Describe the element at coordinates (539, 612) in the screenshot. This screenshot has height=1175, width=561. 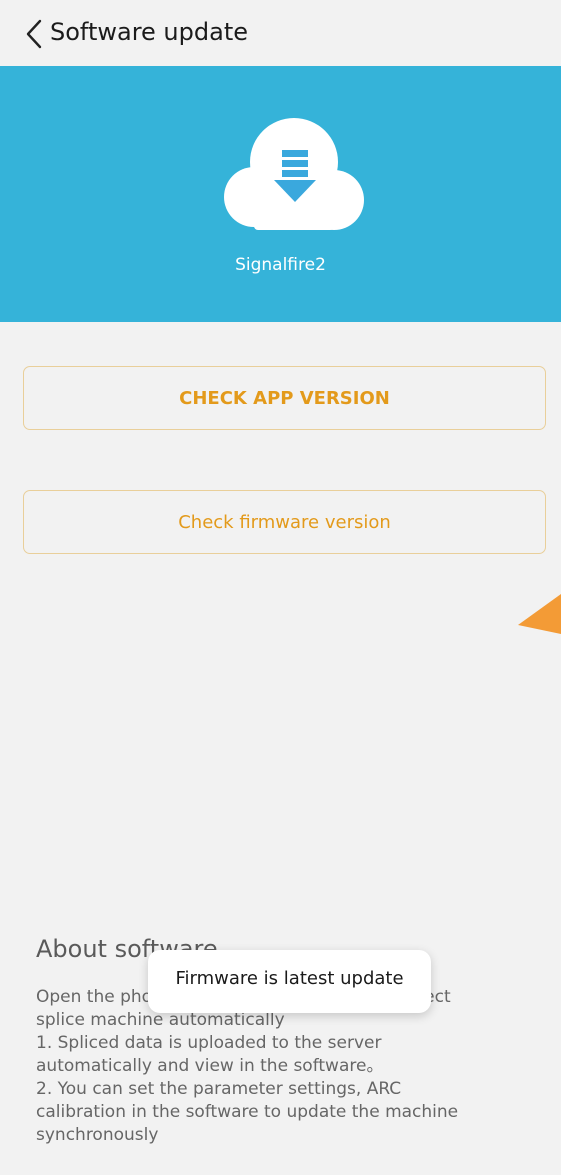
I see `floating-handle-icon` at that location.